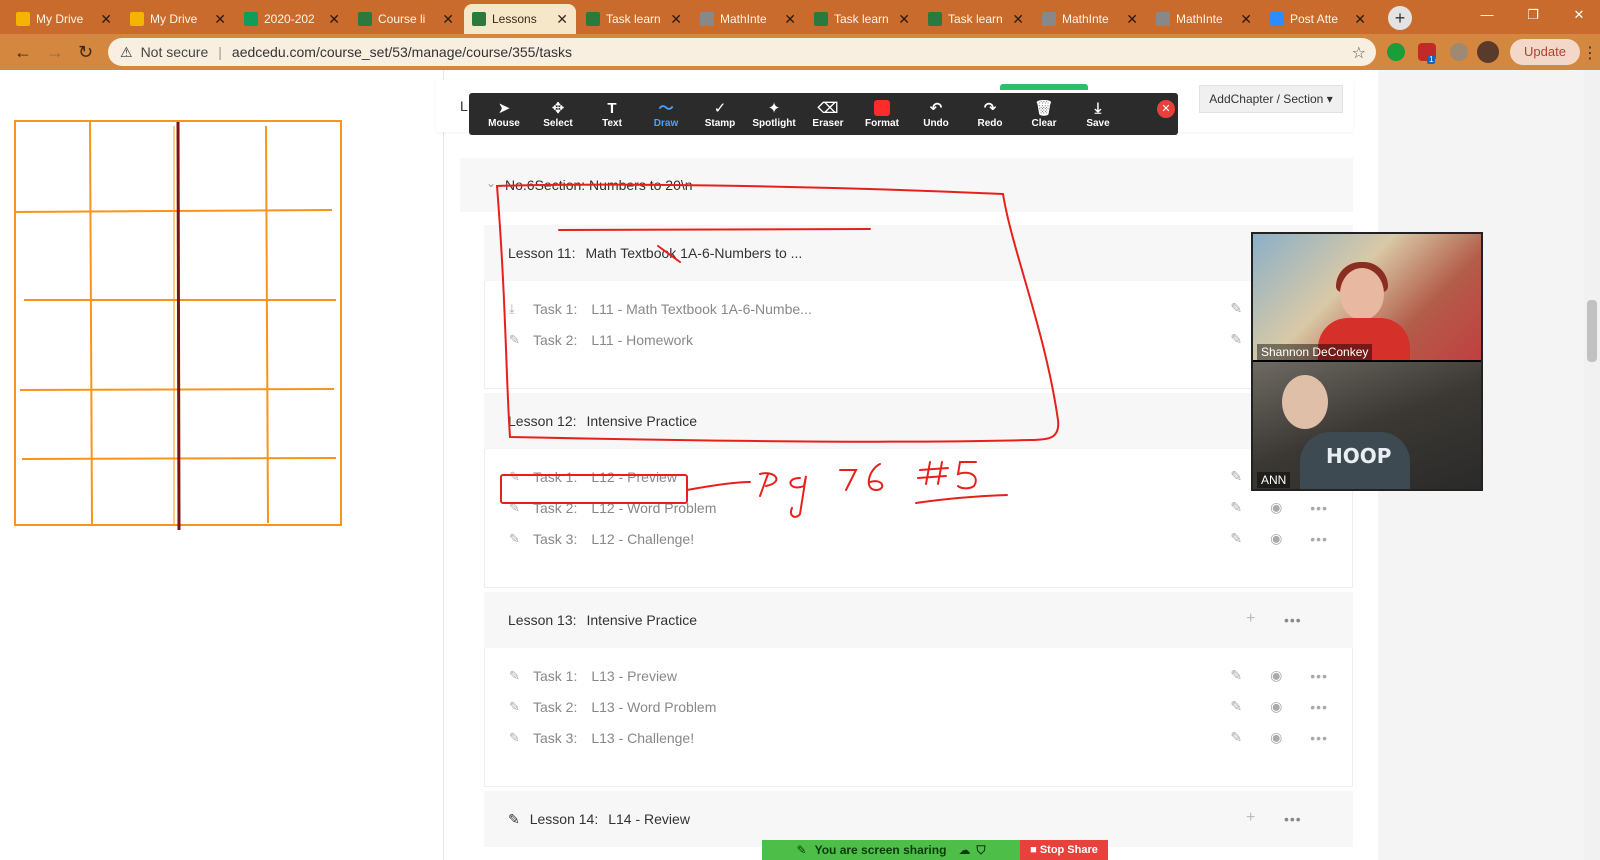 This screenshot has height=860, width=1600. What do you see at coordinates (1044, 123) in the screenshot?
I see `tool-label: Clear` at bounding box center [1044, 123].